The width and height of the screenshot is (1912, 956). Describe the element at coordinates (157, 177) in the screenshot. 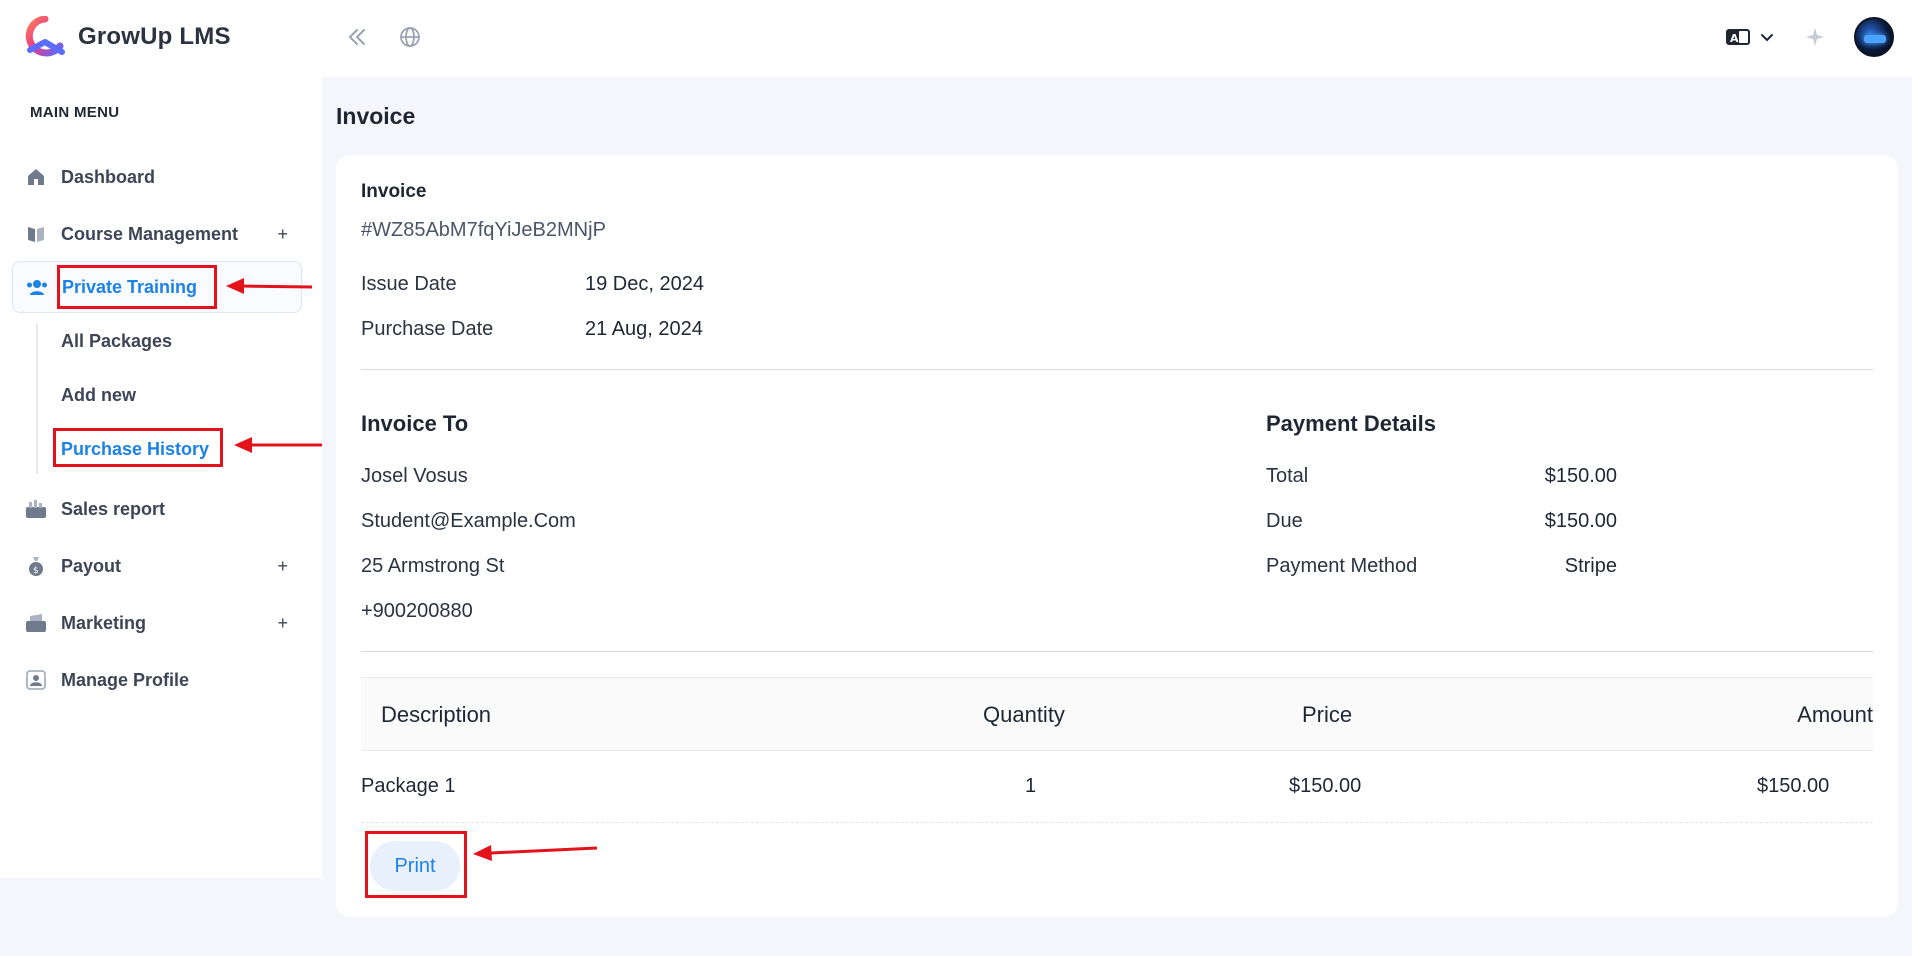

I see `sidebar-item-dashboard: Dashboard` at that location.